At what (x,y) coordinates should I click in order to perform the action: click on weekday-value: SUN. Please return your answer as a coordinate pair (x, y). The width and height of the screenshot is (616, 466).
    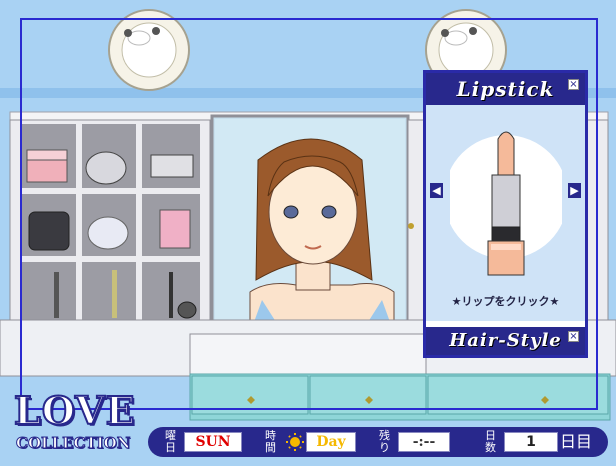
    Looking at the image, I should click on (213, 442).